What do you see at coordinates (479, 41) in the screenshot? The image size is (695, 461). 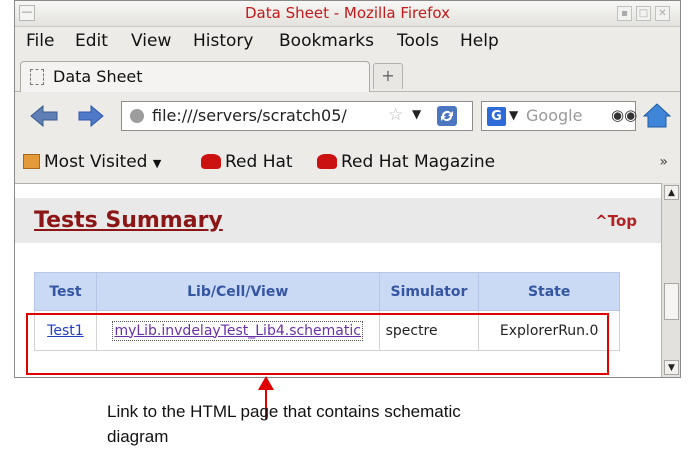 I see `menu-help: Help` at bounding box center [479, 41].